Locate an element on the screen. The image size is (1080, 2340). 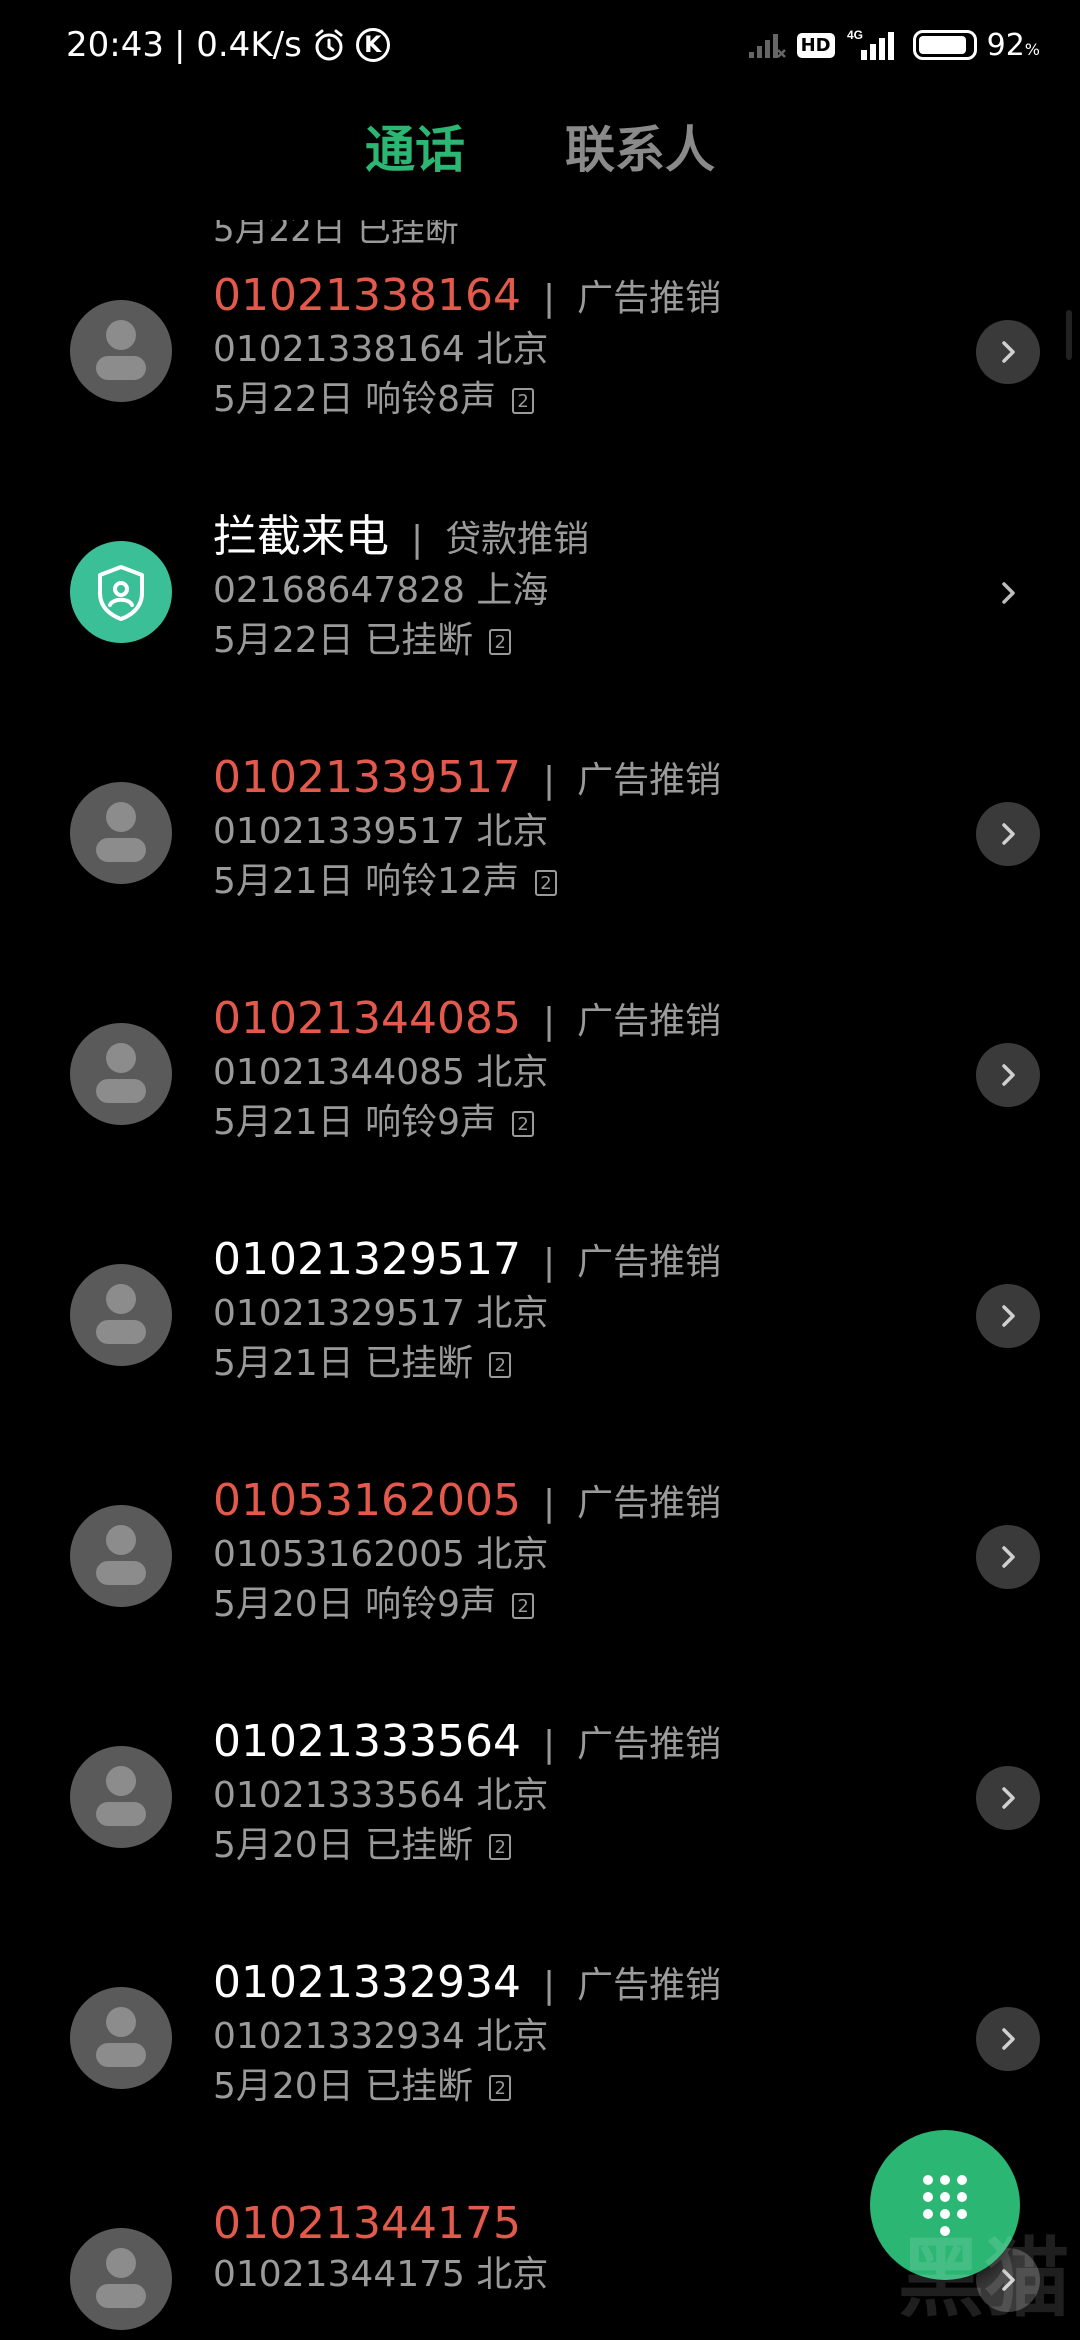
call-title-line: 01021329517 | 广告推销 is located at coordinates (467, 1261).